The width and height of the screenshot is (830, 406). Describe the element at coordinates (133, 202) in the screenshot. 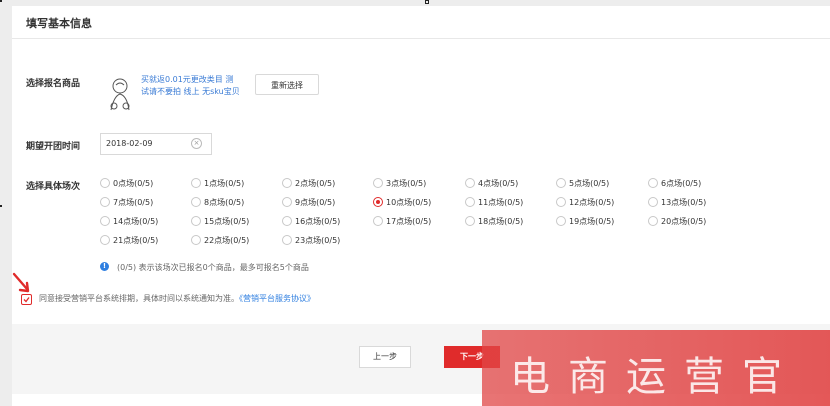

I see `session-option-label: 7点场(0/5)` at that location.